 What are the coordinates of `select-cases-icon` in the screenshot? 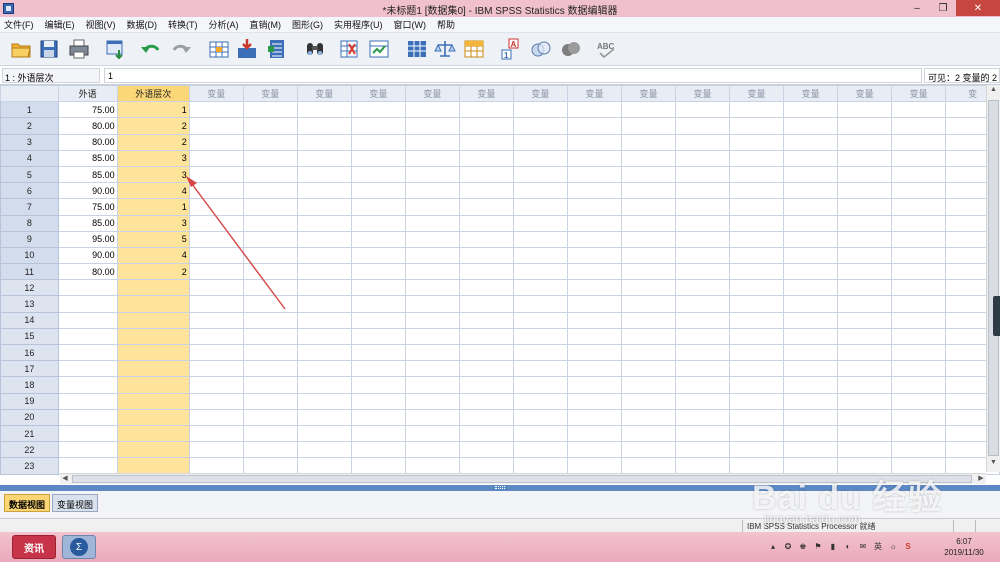 It's located at (474, 49).